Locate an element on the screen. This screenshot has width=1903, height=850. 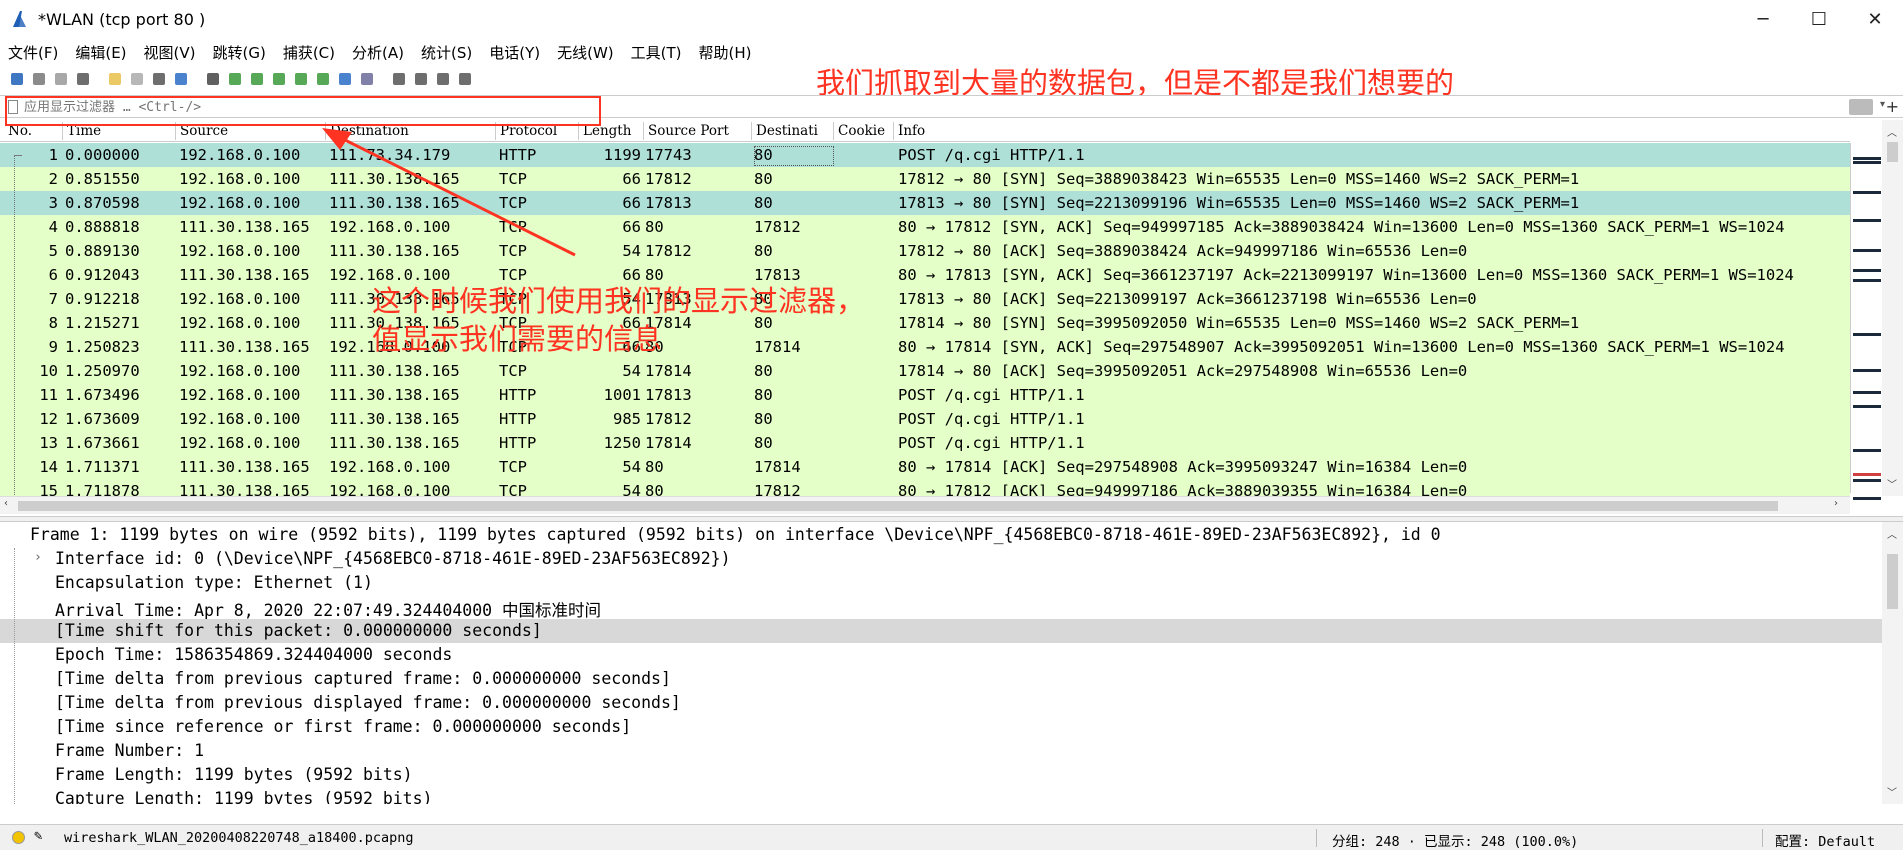
menu-item-2: 视图(V) is located at coordinates (170, 52).